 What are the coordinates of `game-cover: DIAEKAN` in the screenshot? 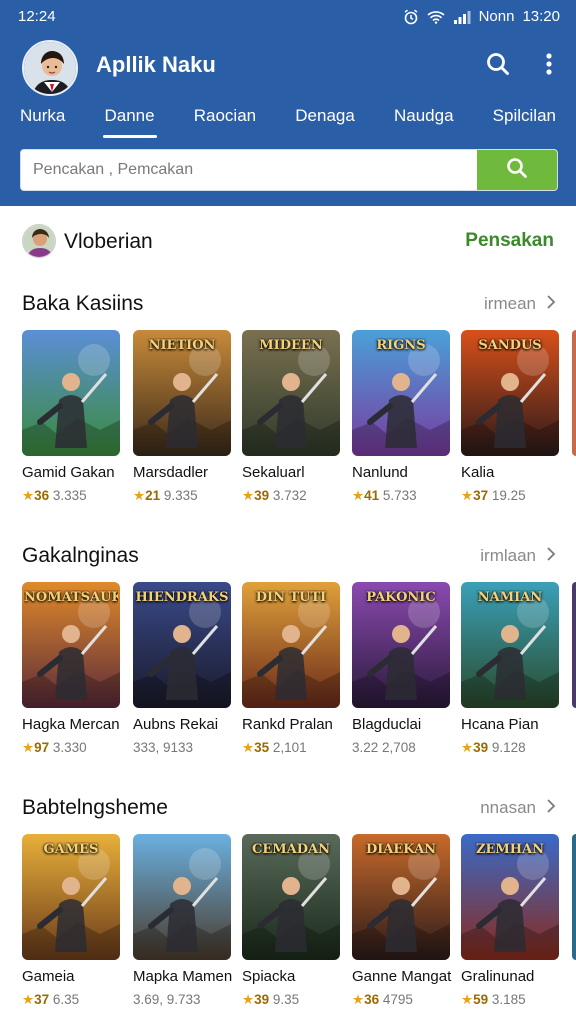 It's located at (401, 897).